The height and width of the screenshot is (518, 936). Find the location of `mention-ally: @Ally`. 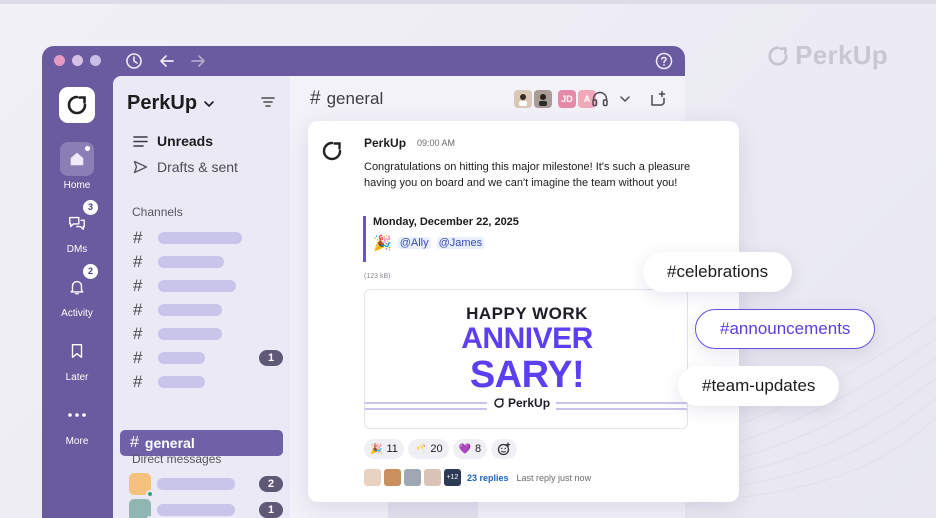

mention-ally: @Ally is located at coordinates (414, 243).